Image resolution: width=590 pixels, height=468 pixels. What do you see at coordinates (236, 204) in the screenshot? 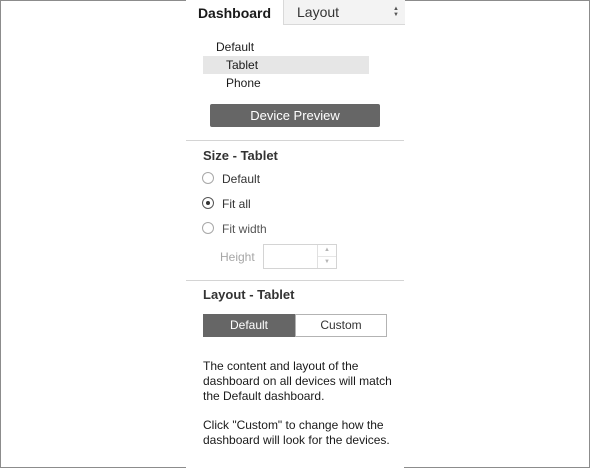
I see `size-option-label: Fit all` at bounding box center [236, 204].